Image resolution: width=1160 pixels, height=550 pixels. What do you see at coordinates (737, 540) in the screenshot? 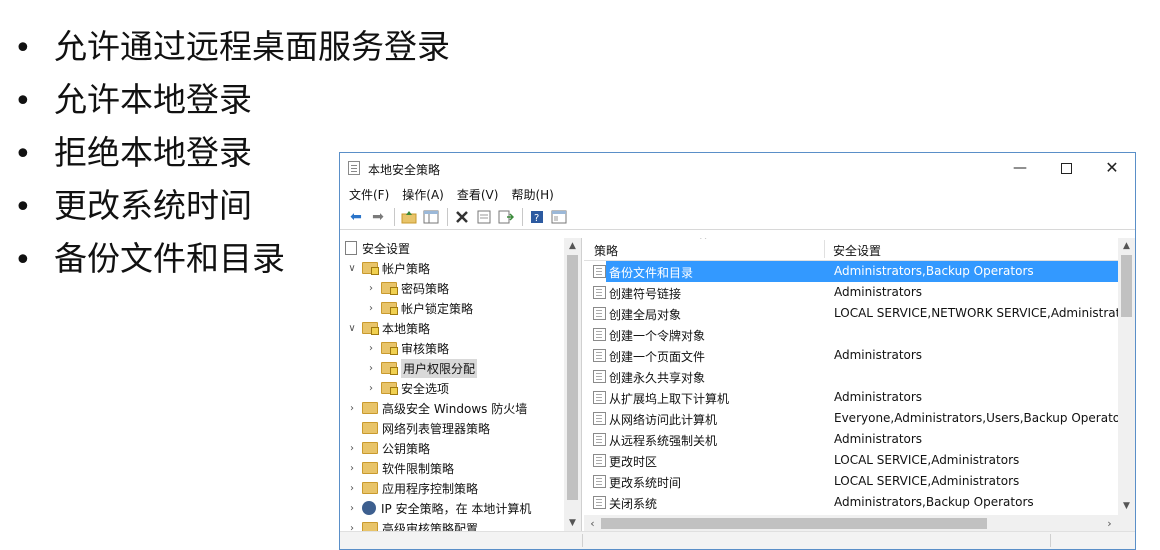
I see `status-bar` at bounding box center [737, 540].